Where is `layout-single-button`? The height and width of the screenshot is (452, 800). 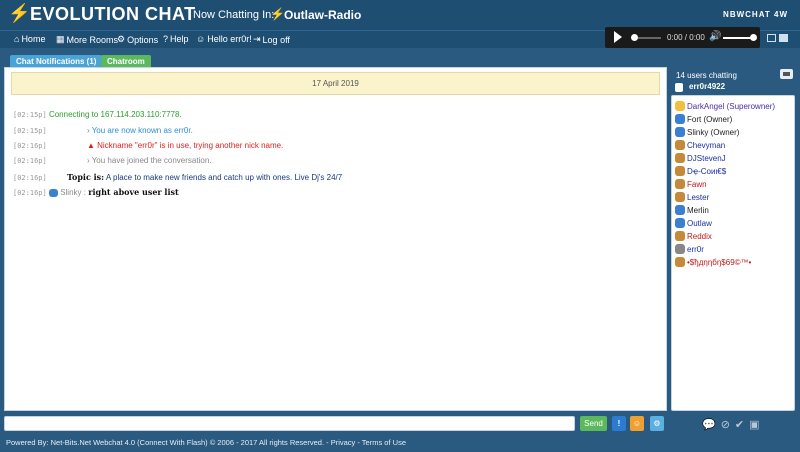 layout-single-button is located at coordinates (771, 38).